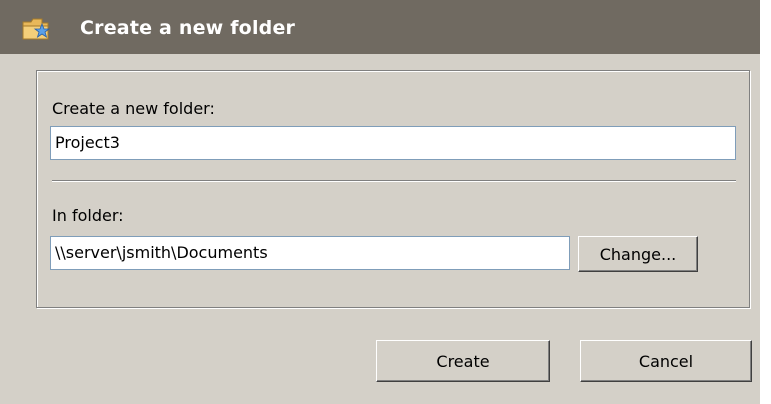 The height and width of the screenshot is (404, 771). What do you see at coordinates (380, 27) in the screenshot?
I see `title-bar: Create a new folder` at bounding box center [380, 27].